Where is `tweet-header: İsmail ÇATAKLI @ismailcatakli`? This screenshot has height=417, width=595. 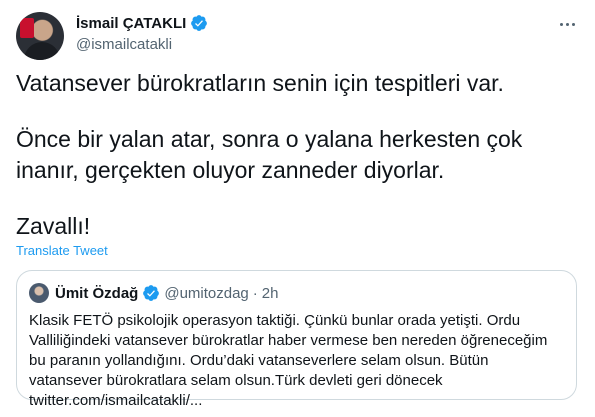
tweet-header: İsmail ÇATAKLI @ismailcatakli is located at coordinates (297, 36).